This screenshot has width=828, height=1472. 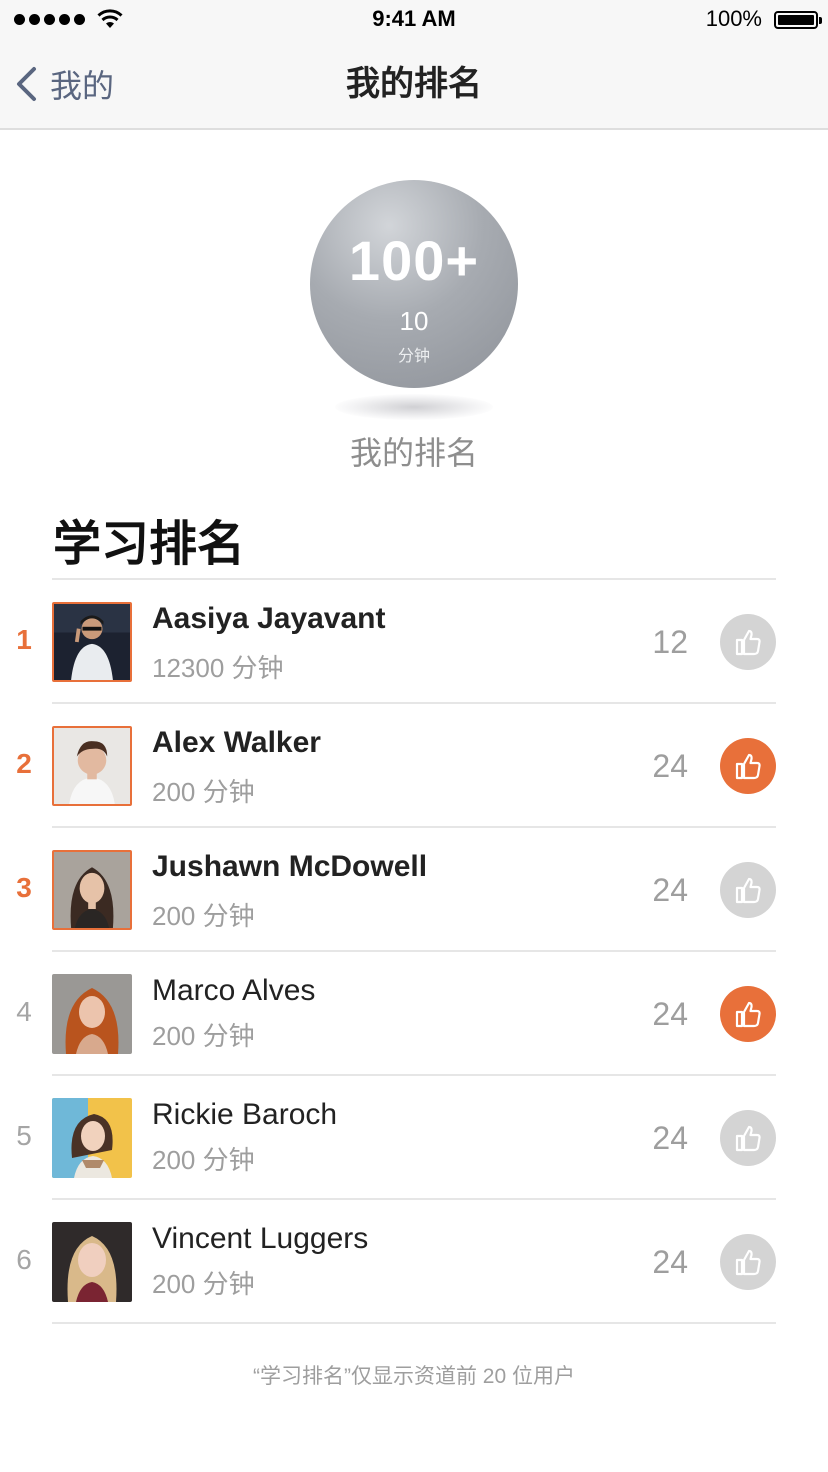 What do you see at coordinates (260, 1238) in the screenshot?
I see `user-name: Vincent Luggers` at bounding box center [260, 1238].